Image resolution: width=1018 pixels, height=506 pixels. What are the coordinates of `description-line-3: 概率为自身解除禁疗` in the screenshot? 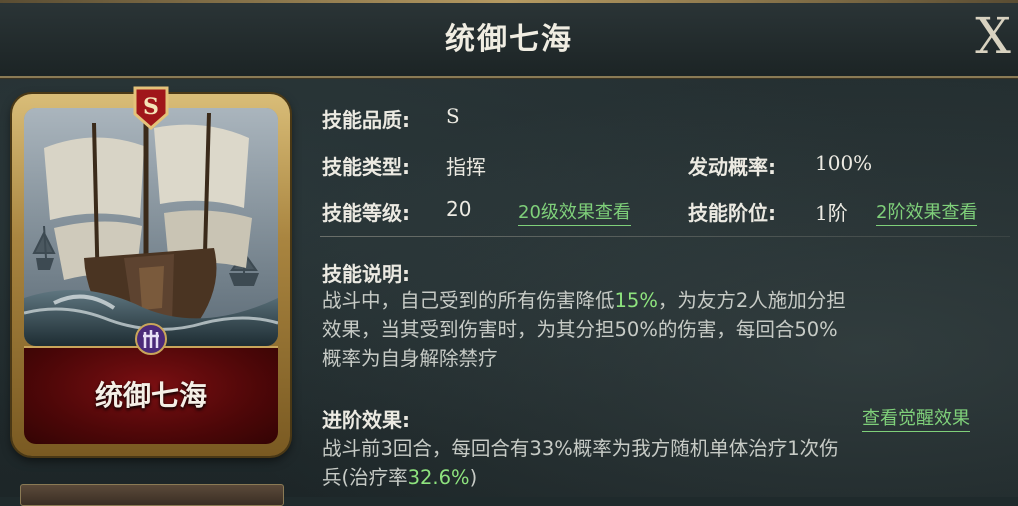 It's located at (410, 358).